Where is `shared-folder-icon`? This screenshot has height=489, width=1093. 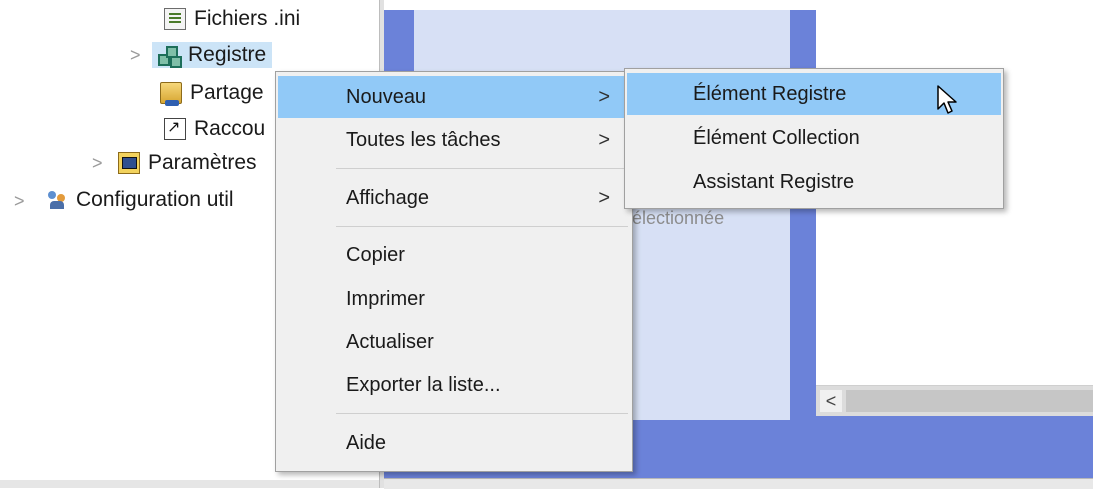
shared-folder-icon is located at coordinates (171, 94).